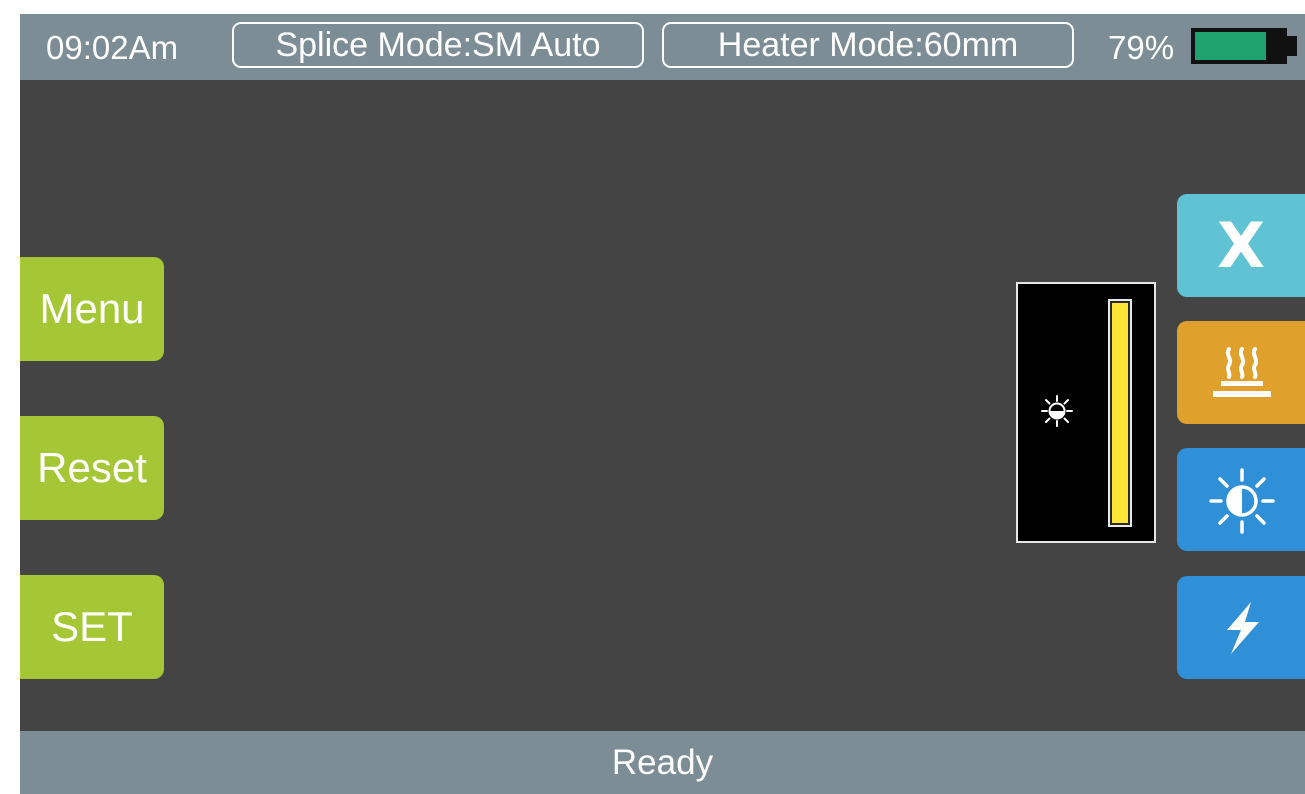  I want to click on splice-mode-badge: Splice Mode:SM Auto, so click(438, 45).